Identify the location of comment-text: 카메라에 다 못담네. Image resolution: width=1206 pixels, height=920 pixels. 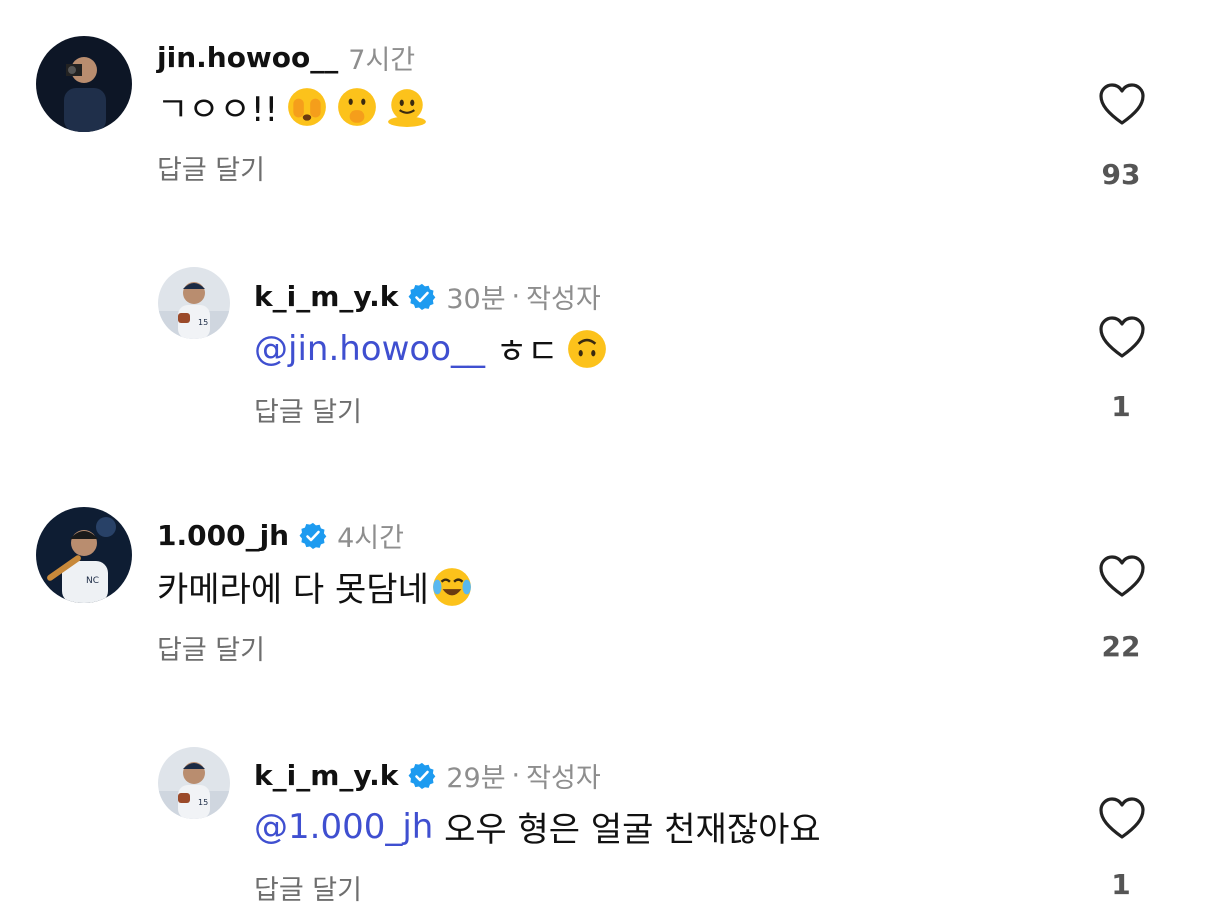
(315, 586).